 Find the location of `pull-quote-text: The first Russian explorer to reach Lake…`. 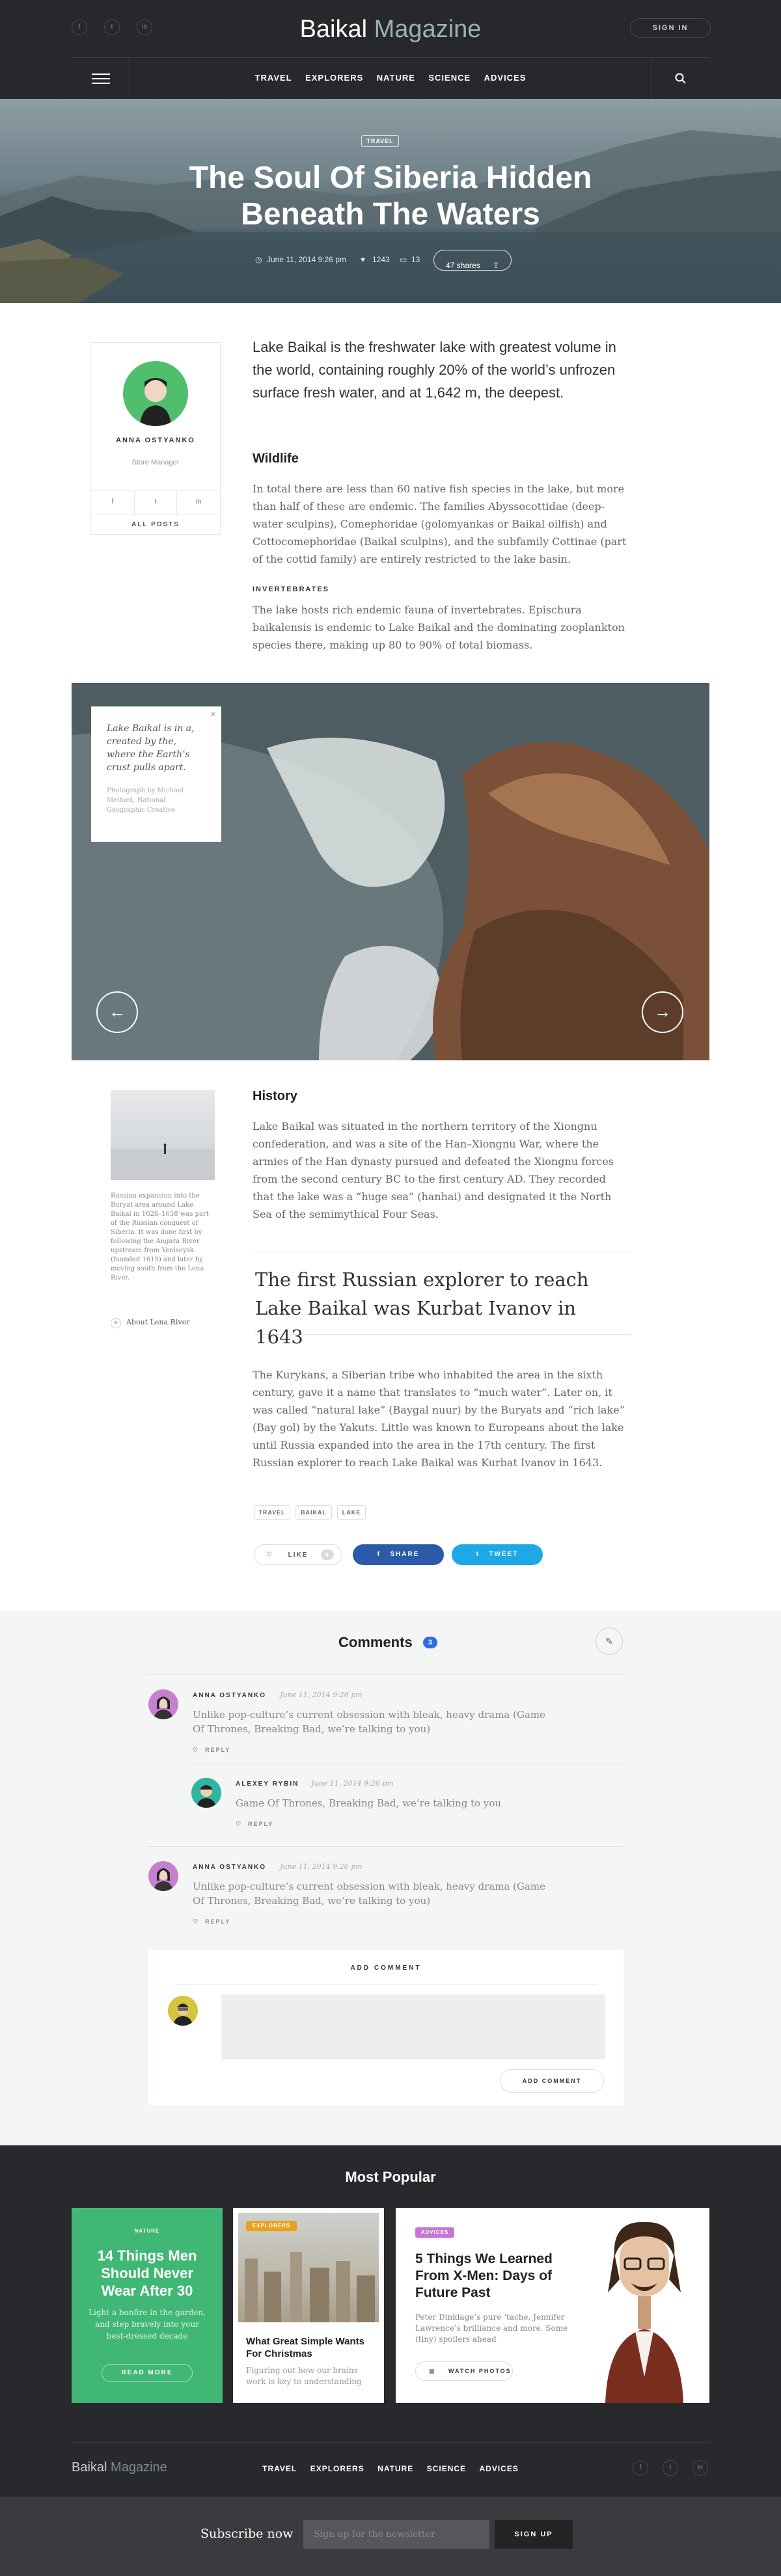

pull-quote-text: The first Russian explorer to reach Lake… is located at coordinates (422, 1308).